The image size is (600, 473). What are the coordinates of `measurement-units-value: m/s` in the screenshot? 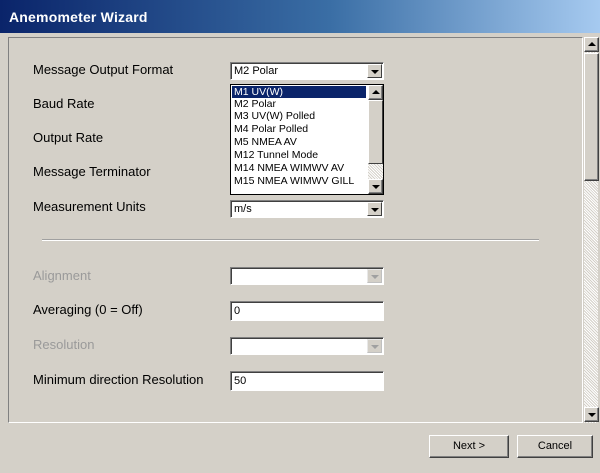 It's located at (243, 209).